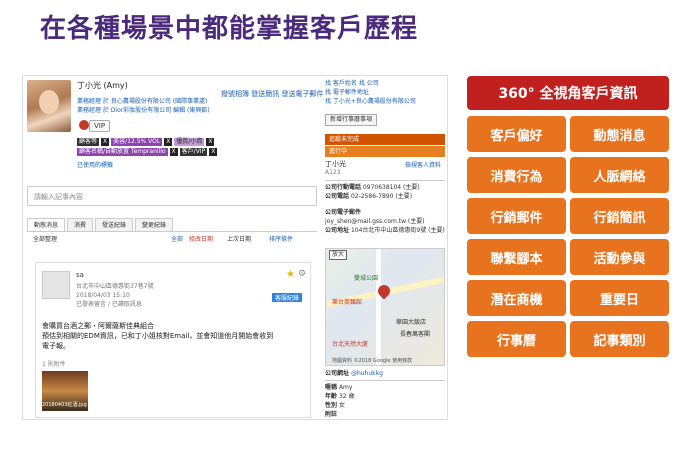 Image resolution: width=696 pixels, height=462 pixels. What do you see at coordinates (372, 361) in the screenshot?
I see `map-footer: 地圖資料 ©2018 Google 使用條款` at bounding box center [372, 361].